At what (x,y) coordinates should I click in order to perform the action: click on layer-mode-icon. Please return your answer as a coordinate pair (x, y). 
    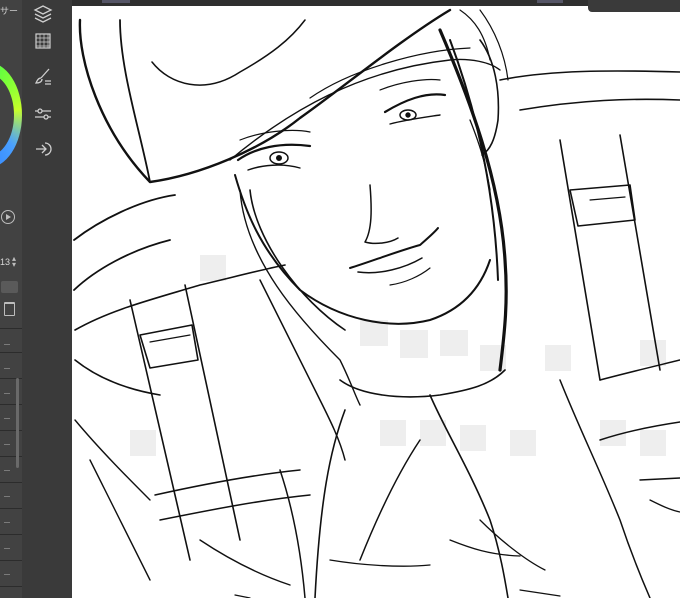
    Looking at the image, I should click on (9, 287).